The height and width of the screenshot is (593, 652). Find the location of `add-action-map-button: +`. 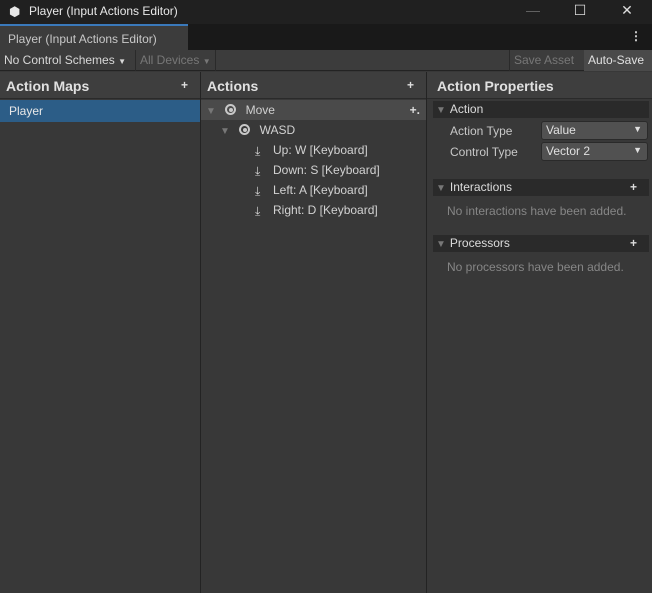

add-action-map-button: + is located at coordinates (184, 85).